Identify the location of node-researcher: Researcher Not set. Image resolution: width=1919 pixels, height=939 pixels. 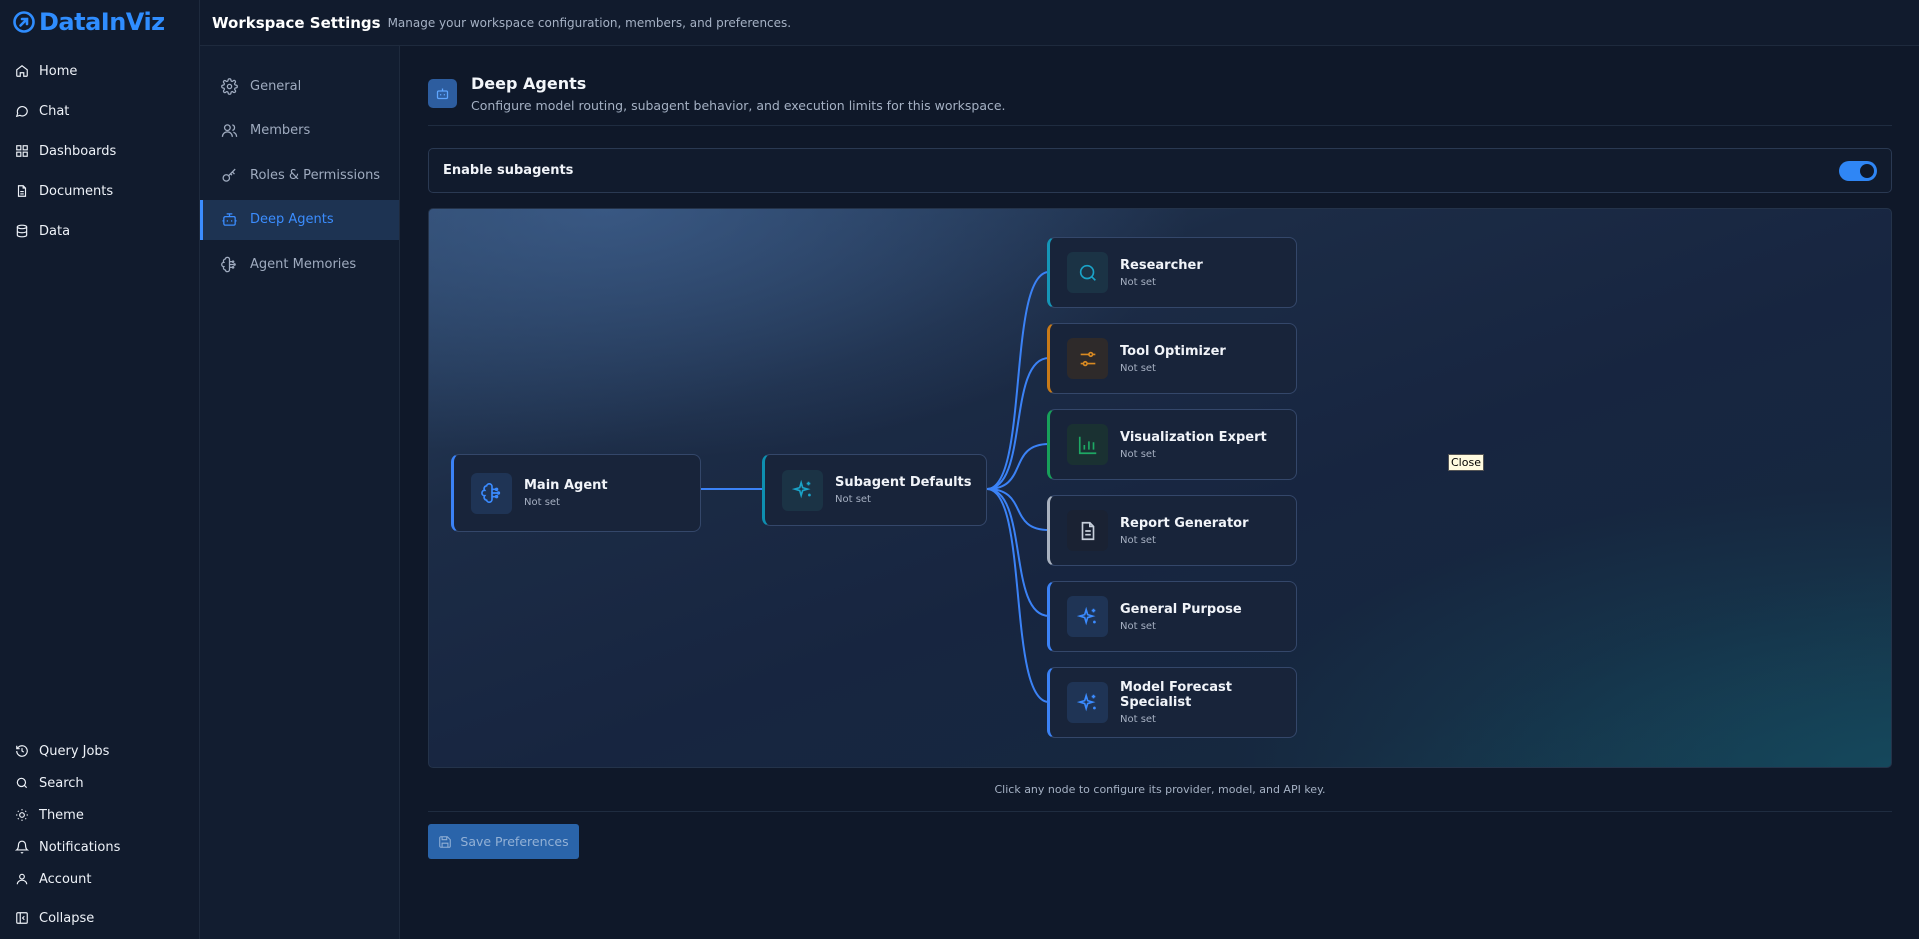
(1172, 272).